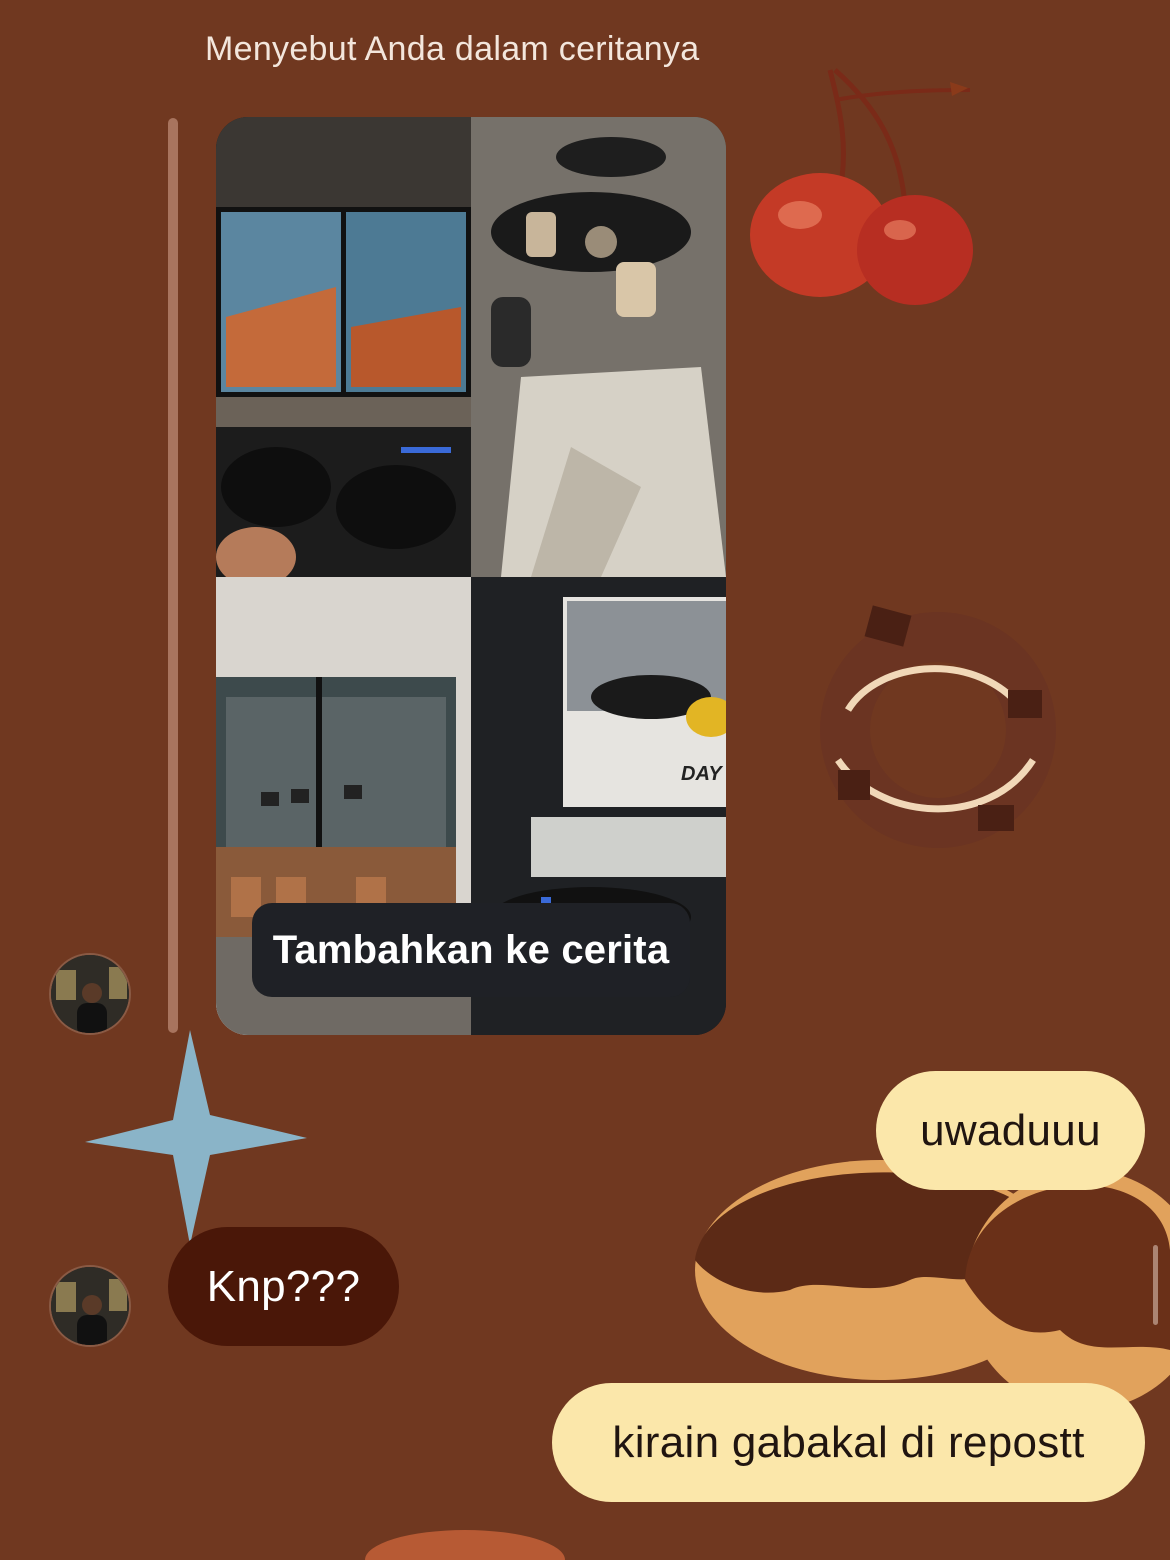  I want to click on add-to-story-button: Tambahkan ke cerita, so click(471, 950).